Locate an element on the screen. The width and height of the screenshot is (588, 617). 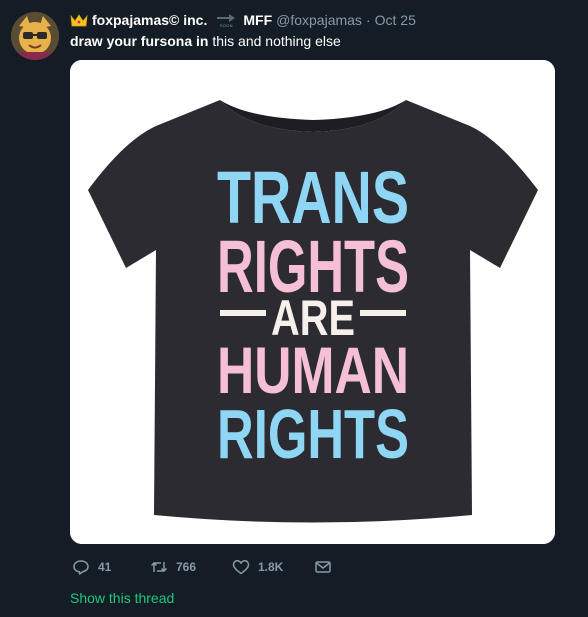
like-icon is located at coordinates (241, 567).